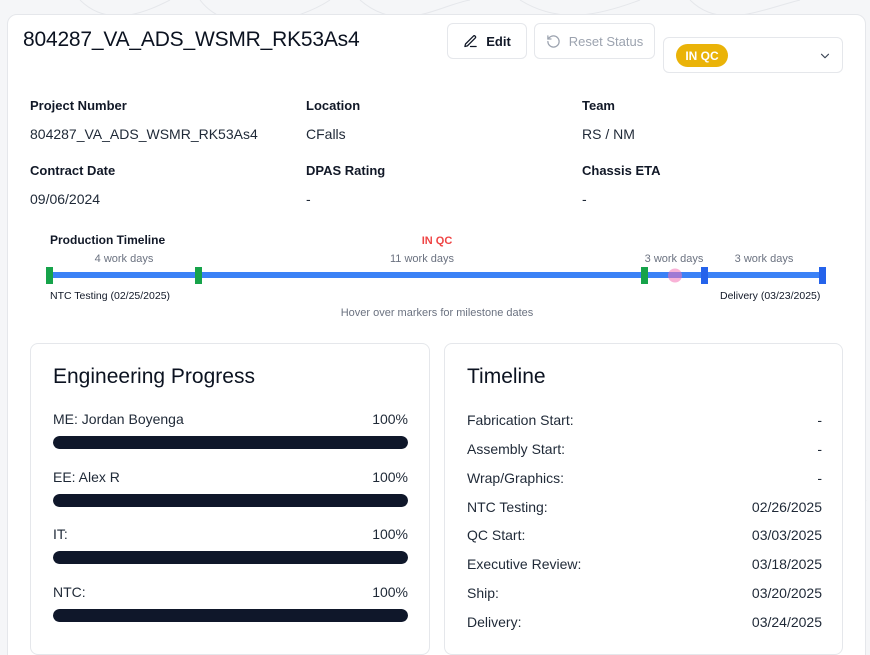  I want to click on chassis-eta-value: -, so click(584, 199).